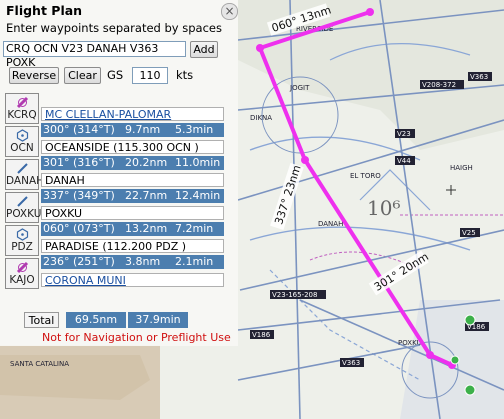 The height and width of the screenshot is (419, 504). I want to click on waypoint-button-danah: DANAH, so click(25, 174).